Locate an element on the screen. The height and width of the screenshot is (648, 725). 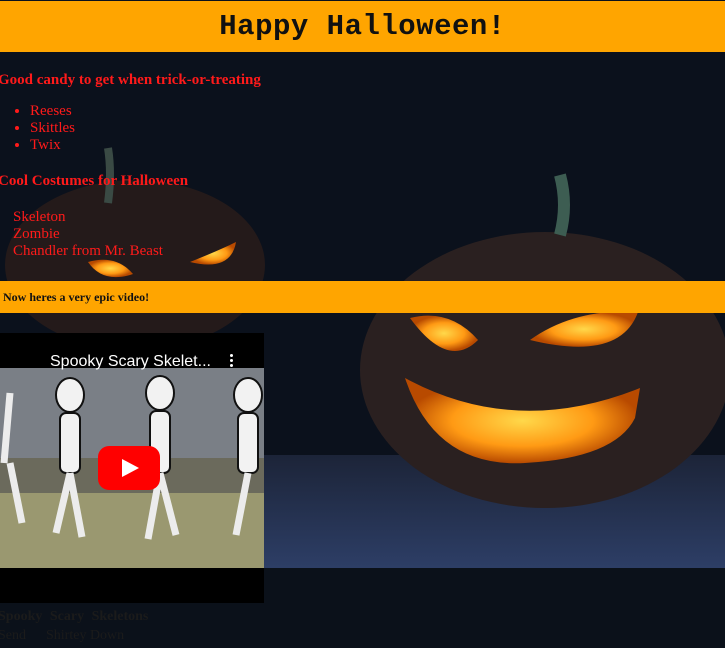
list-item: Twix is located at coordinates (52, 145).